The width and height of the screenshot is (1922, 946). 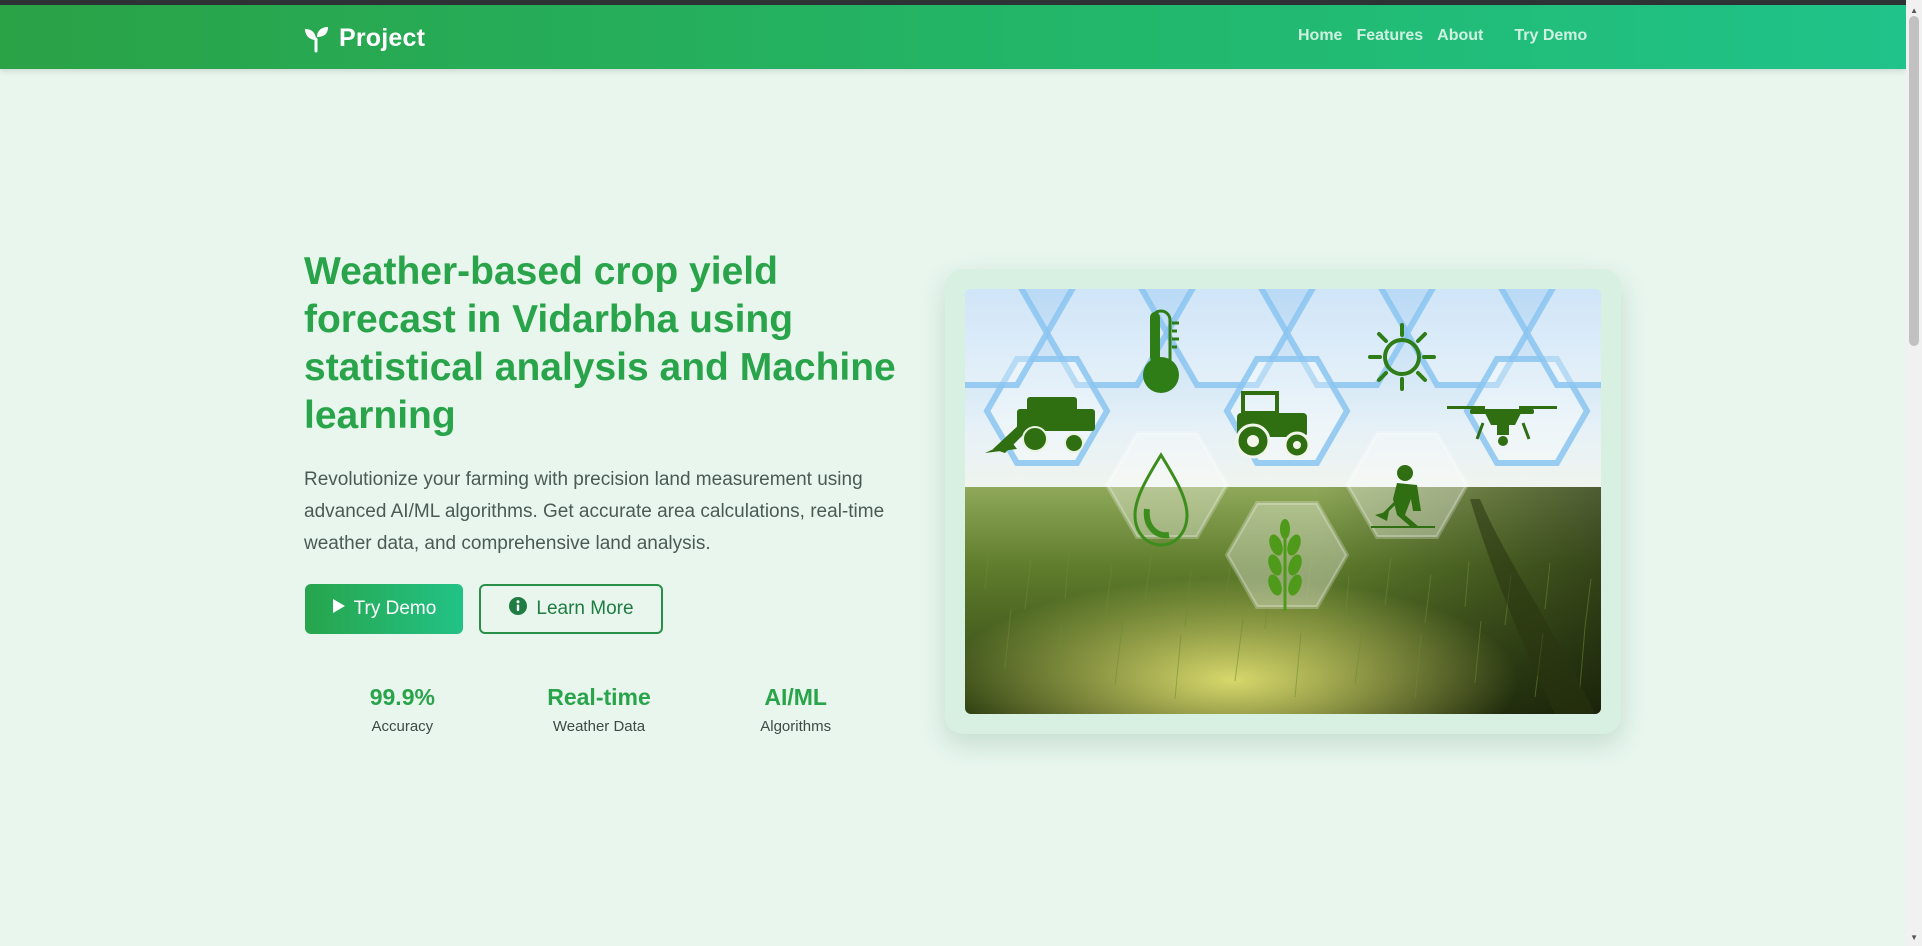 I want to click on brand-link: Project, so click(x=364, y=38).